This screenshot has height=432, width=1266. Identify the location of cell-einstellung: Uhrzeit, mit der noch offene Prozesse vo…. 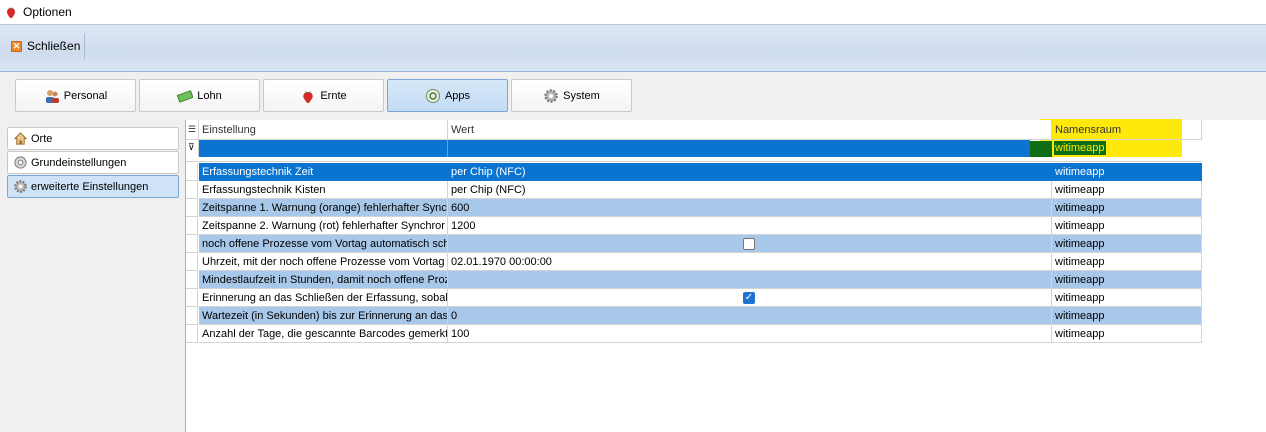
(323, 262).